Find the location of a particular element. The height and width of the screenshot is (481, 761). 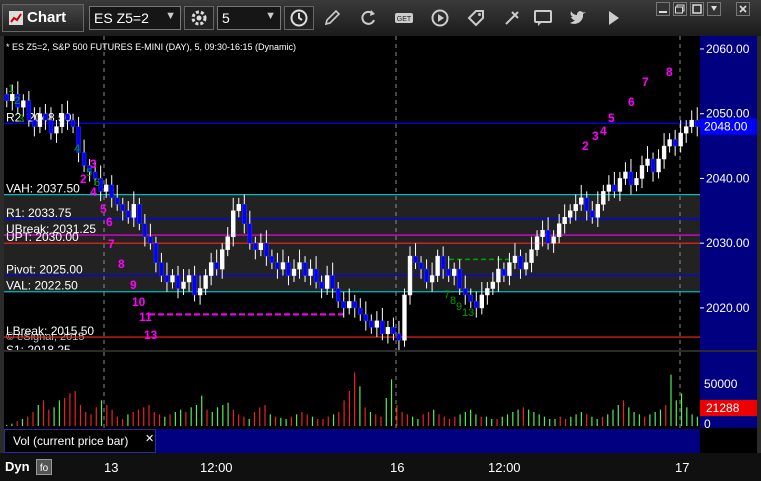

settings-button is located at coordinates (199, 18).